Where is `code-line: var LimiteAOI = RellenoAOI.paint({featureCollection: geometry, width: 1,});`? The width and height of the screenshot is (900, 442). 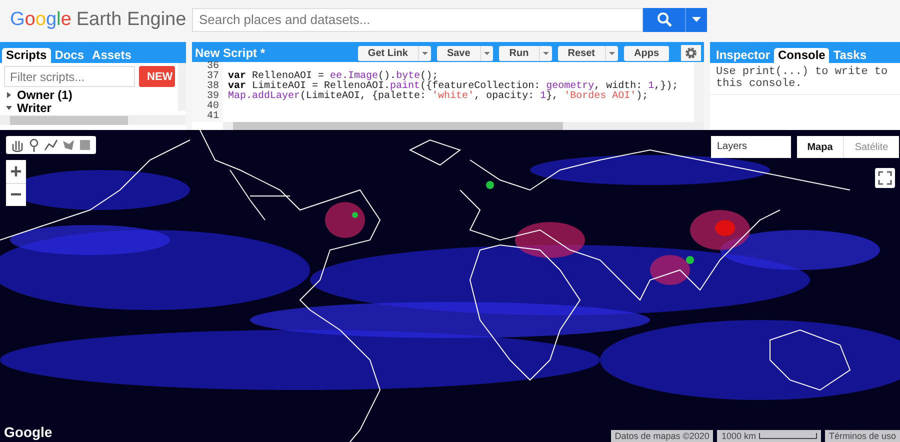 code-line: var LimiteAOI = RellenoAOI.paint({featureCollection: geometry, width: 1,}); is located at coordinates (453, 86).